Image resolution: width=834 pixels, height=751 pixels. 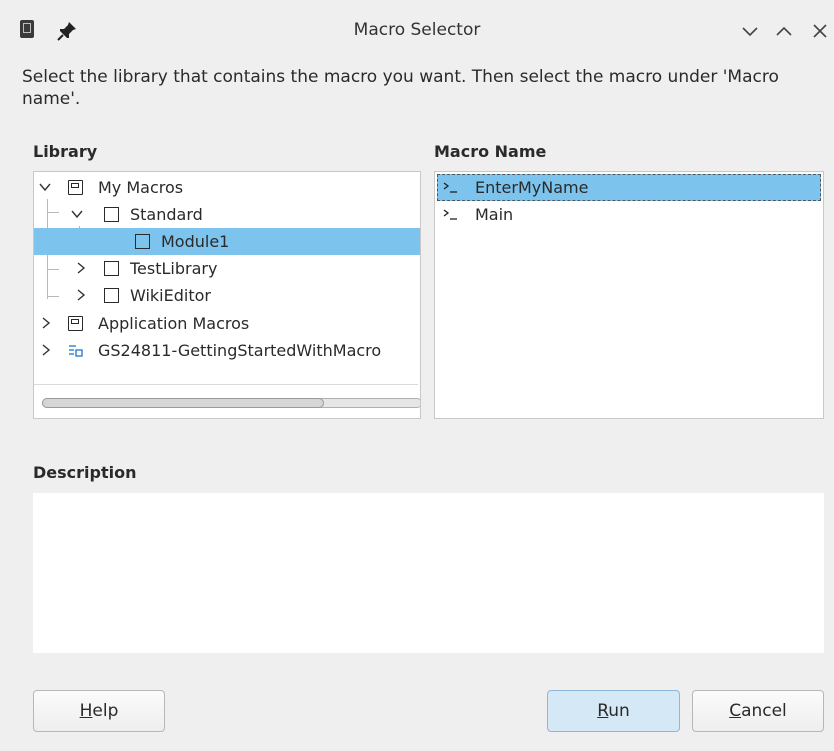 What do you see at coordinates (784, 31) in the screenshot?
I see `maximize-icon` at bounding box center [784, 31].